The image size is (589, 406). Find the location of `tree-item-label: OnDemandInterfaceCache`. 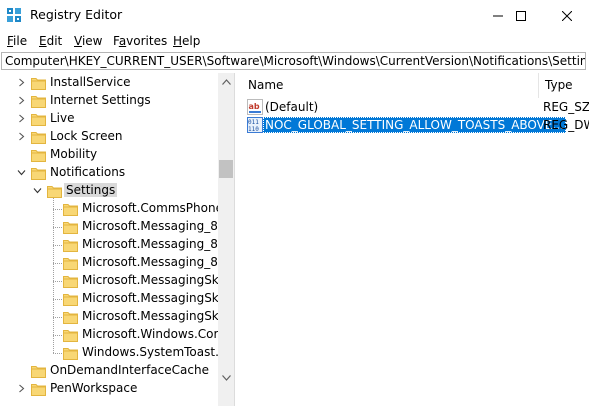

tree-item-label: OnDemandInterfaceCache is located at coordinates (129, 370).